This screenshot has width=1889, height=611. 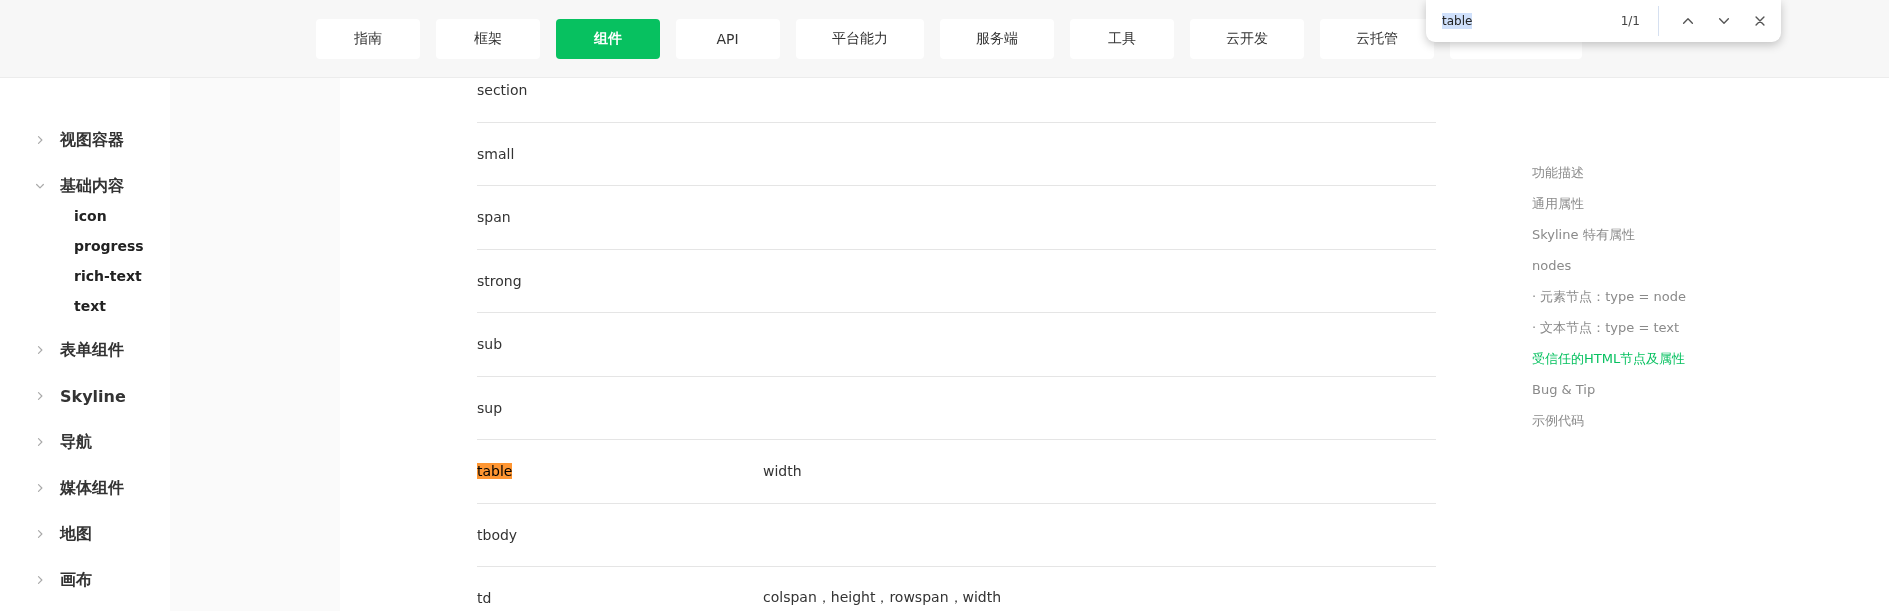 What do you see at coordinates (92, 140) in the screenshot?
I see `sidebar-label: 视图容器` at bounding box center [92, 140].